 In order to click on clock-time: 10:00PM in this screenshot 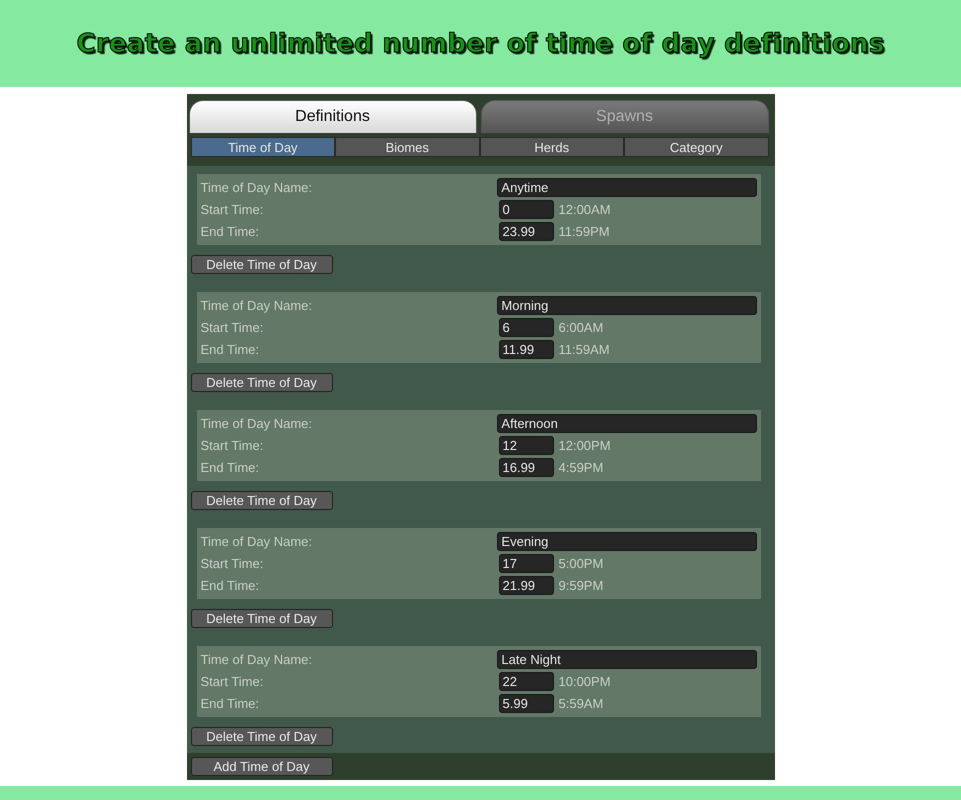, I will do `click(584, 681)`.